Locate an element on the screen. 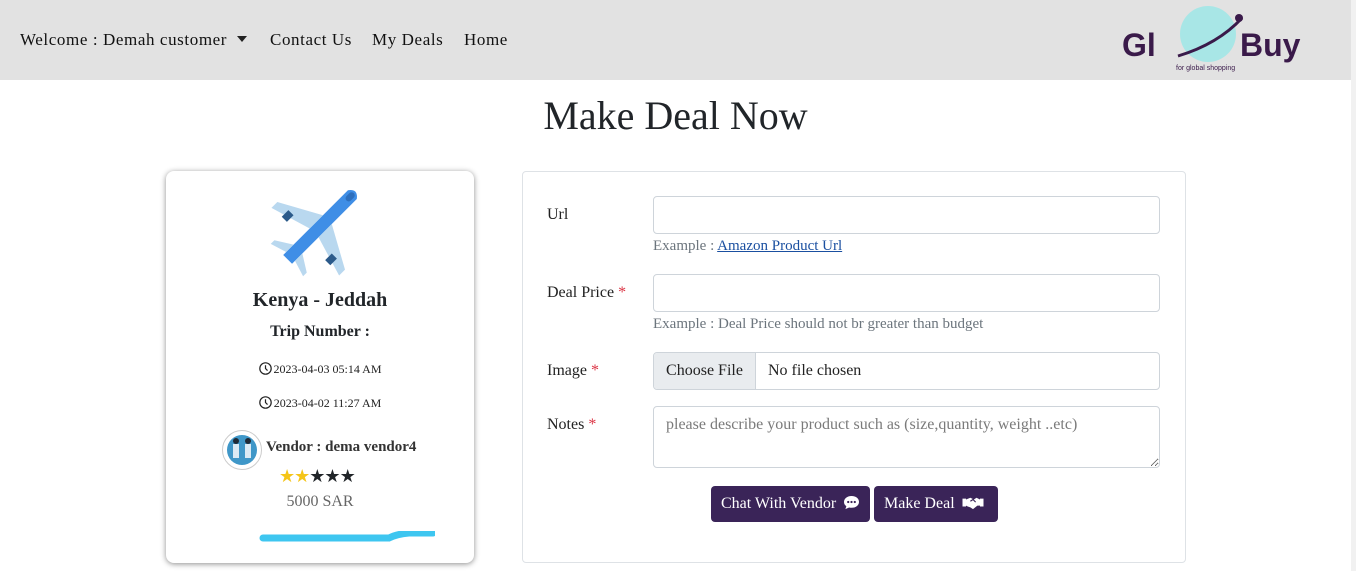  vendor-avatar is located at coordinates (242, 450).